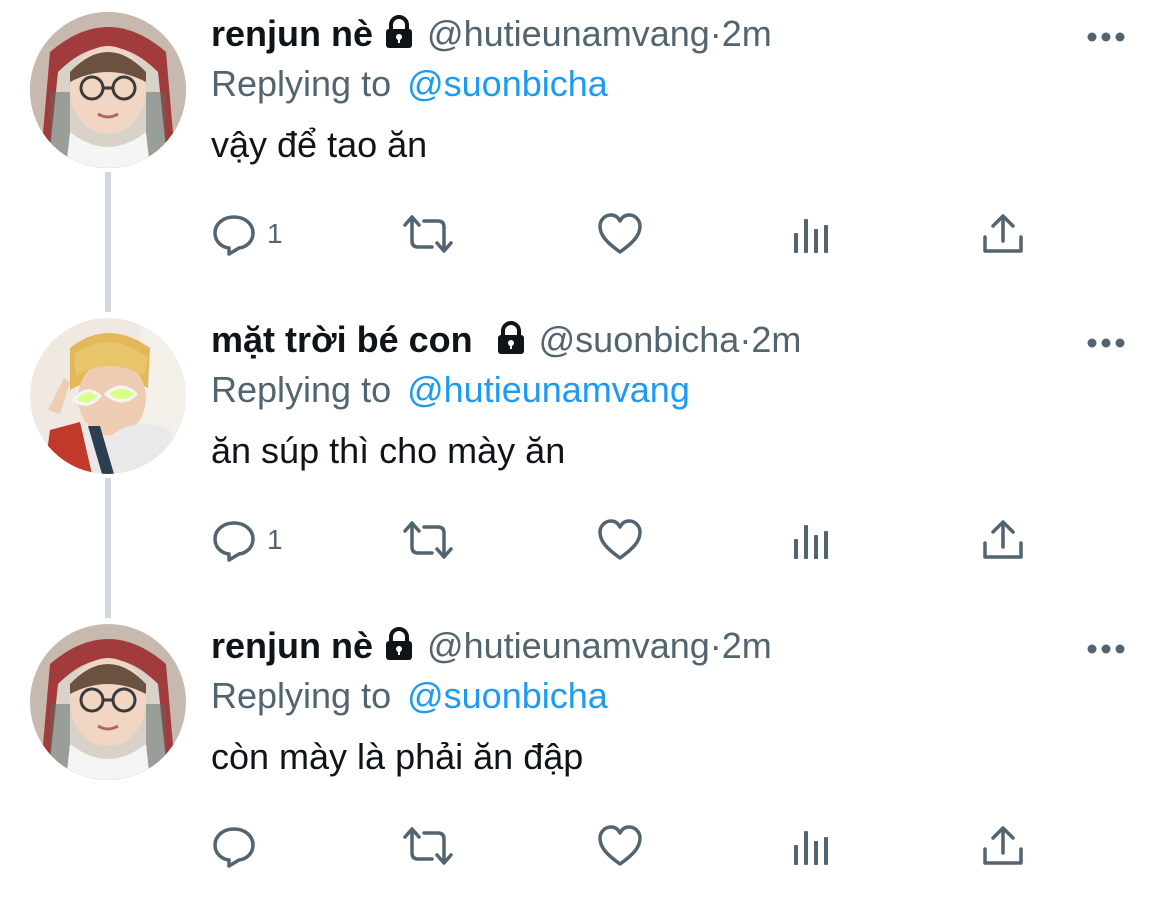  I want to click on tweet-text: vậy để tao ăn, so click(319, 144).